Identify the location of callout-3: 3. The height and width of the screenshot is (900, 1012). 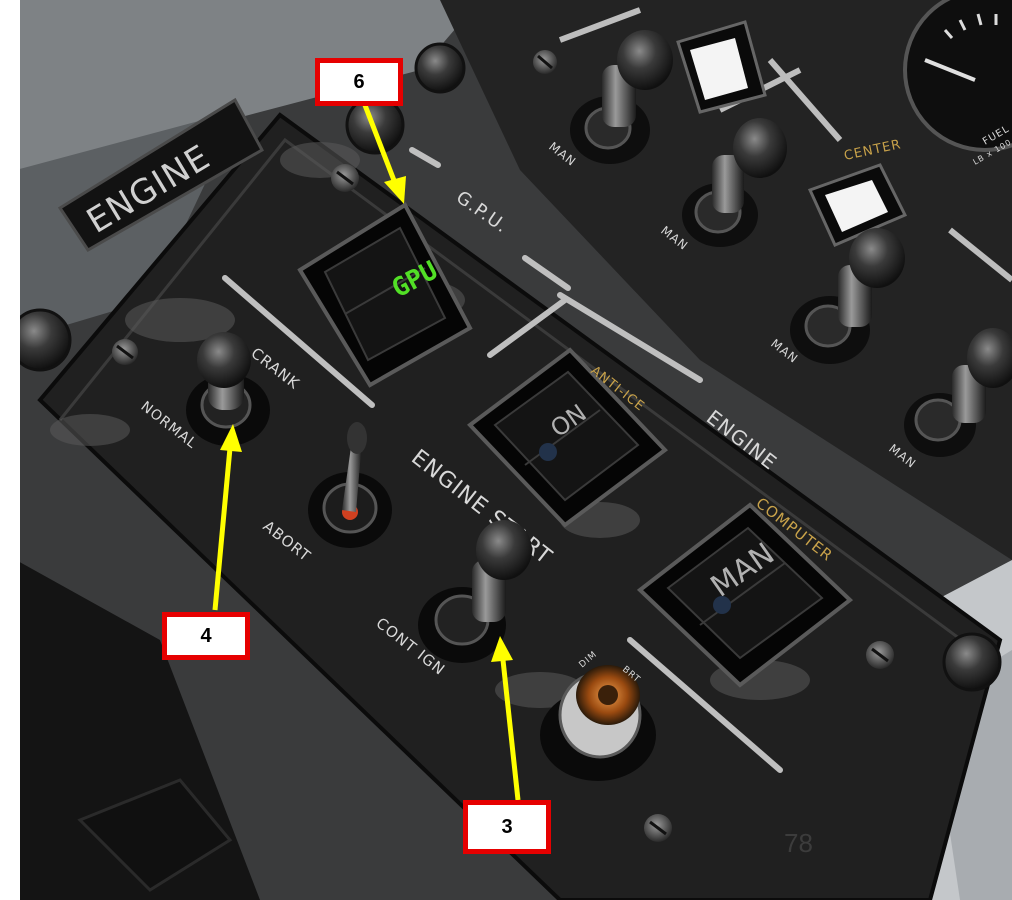
(507, 827).